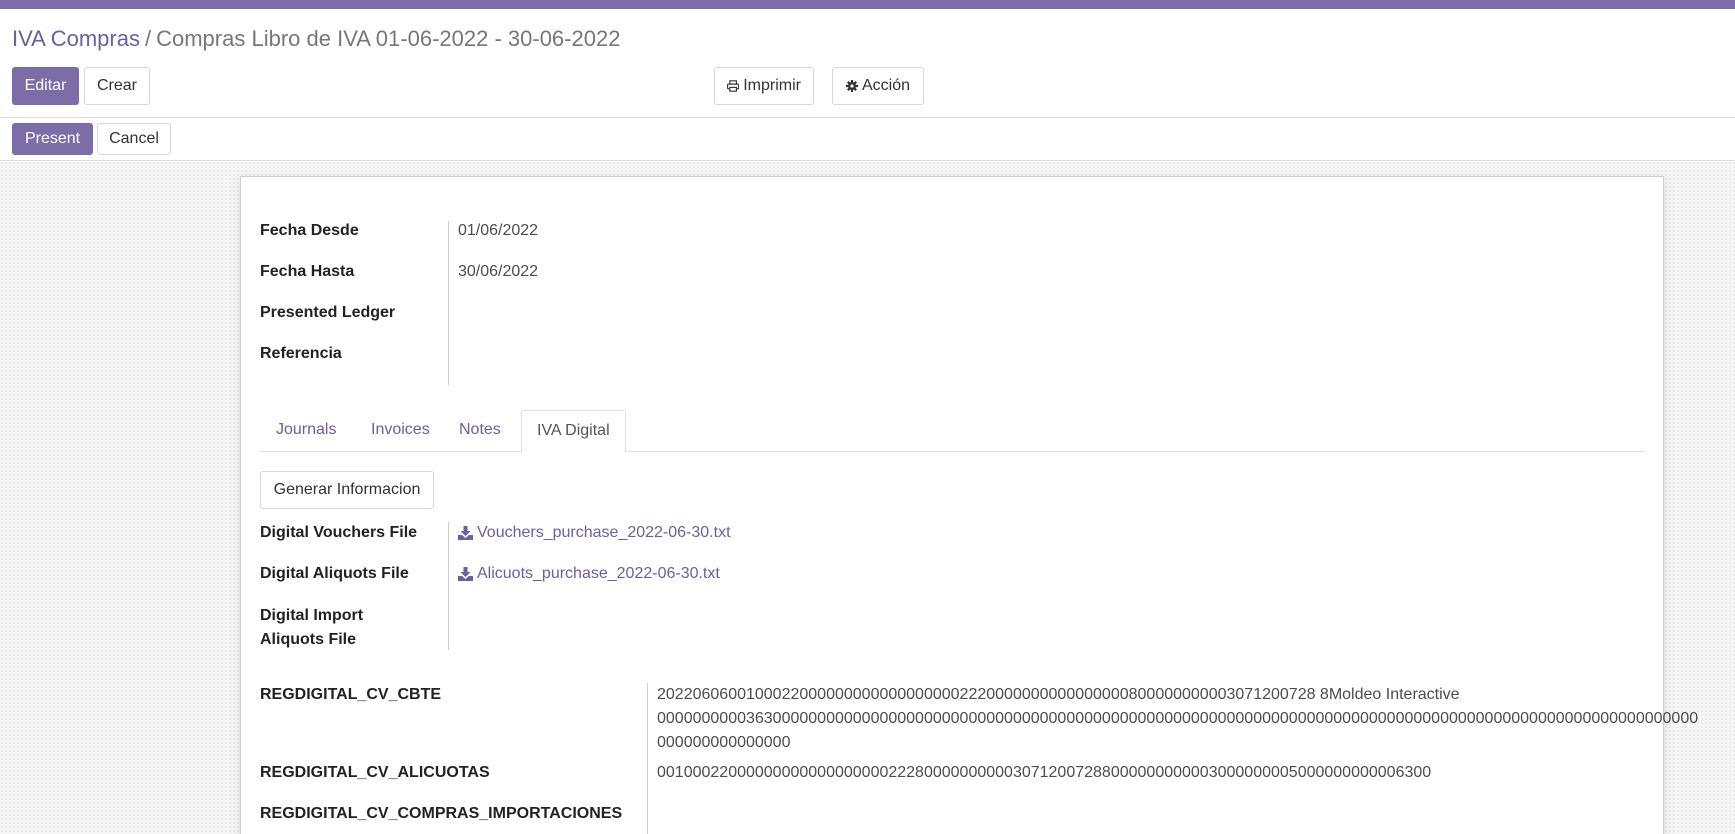 The image size is (1735, 834). Describe the element at coordinates (952, 431) in the screenshot. I see `notebook-tabs: Journals Invoices Notes IVA Digital` at that location.